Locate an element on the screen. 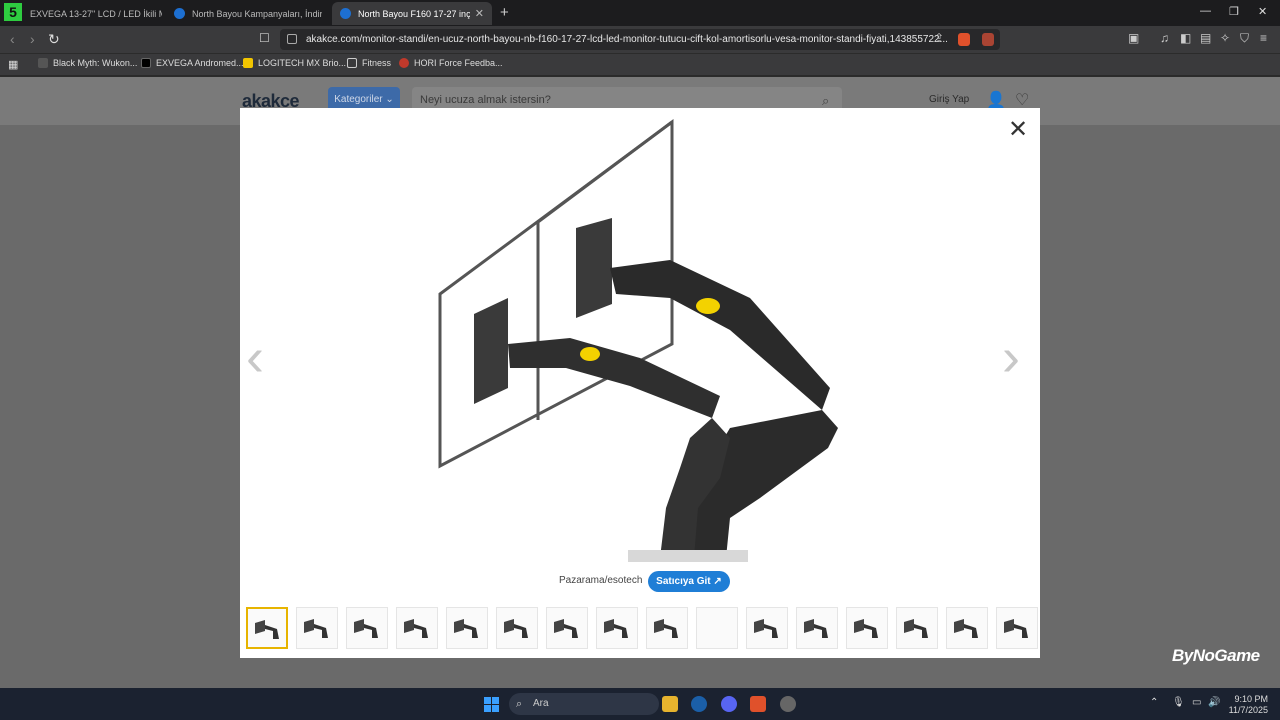 This screenshot has width=1280, height=720. forward-icon: › is located at coordinates (32, 39).